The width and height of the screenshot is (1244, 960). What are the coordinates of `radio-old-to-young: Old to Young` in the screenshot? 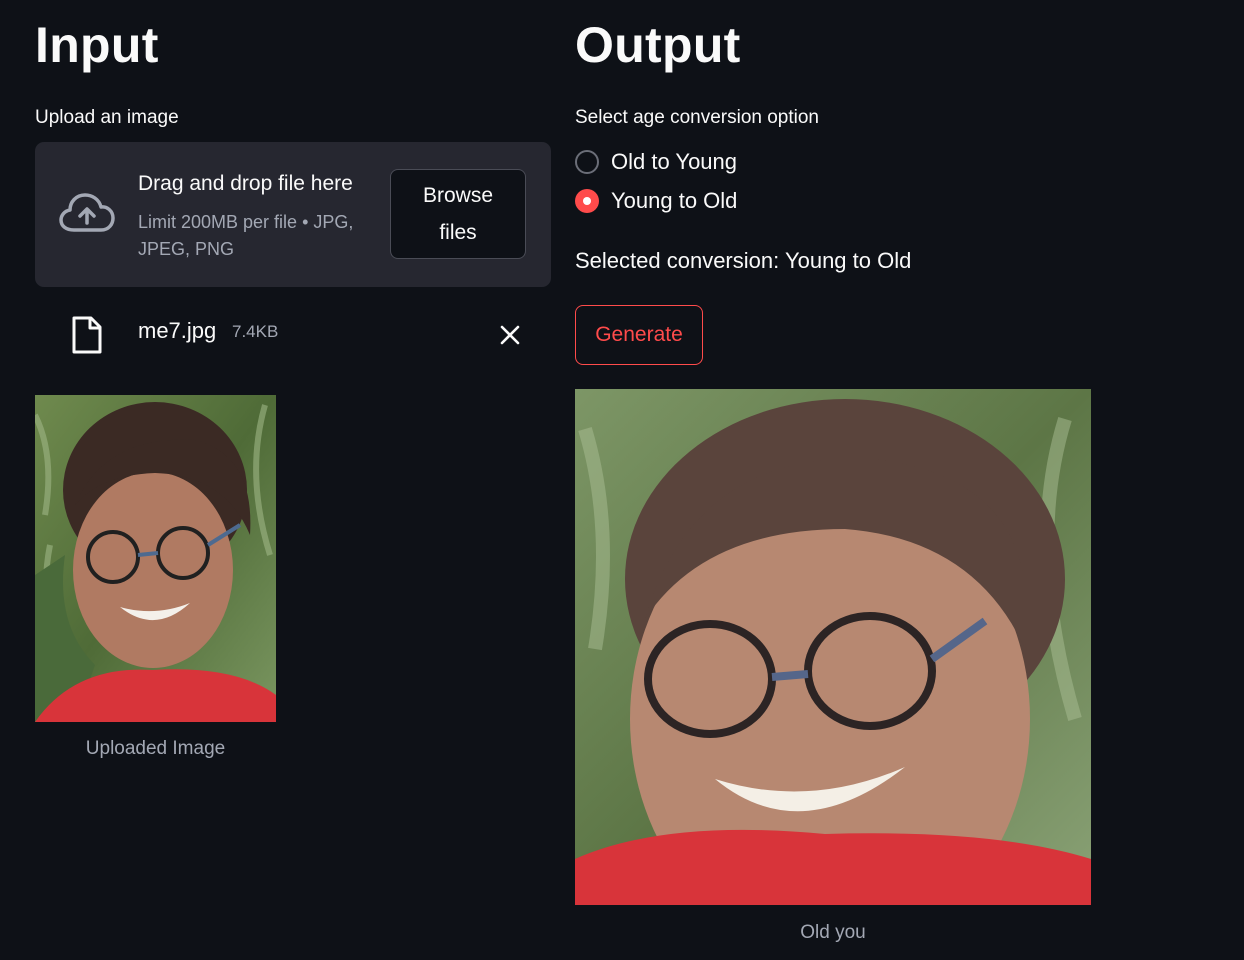 It's located at (725, 162).